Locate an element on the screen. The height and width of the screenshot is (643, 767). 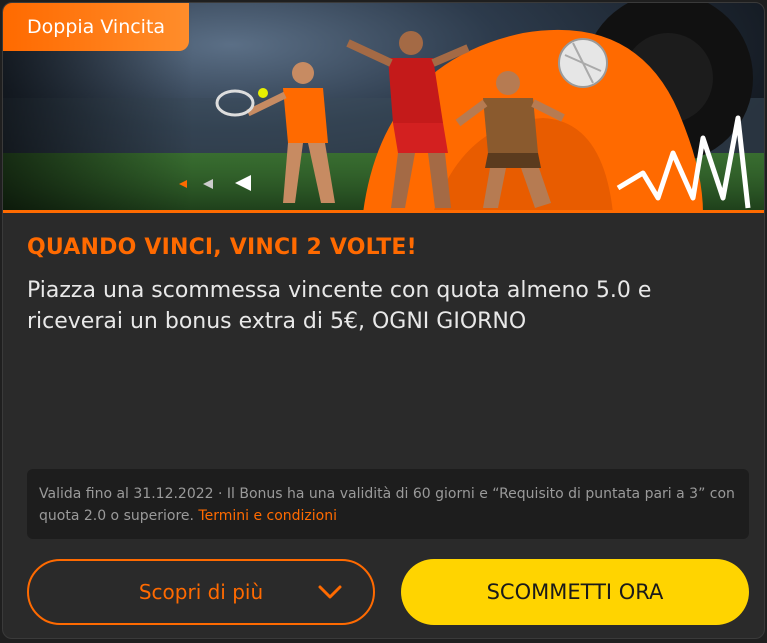
bet-now-button: SCOMMETTI ORA is located at coordinates (575, 592).